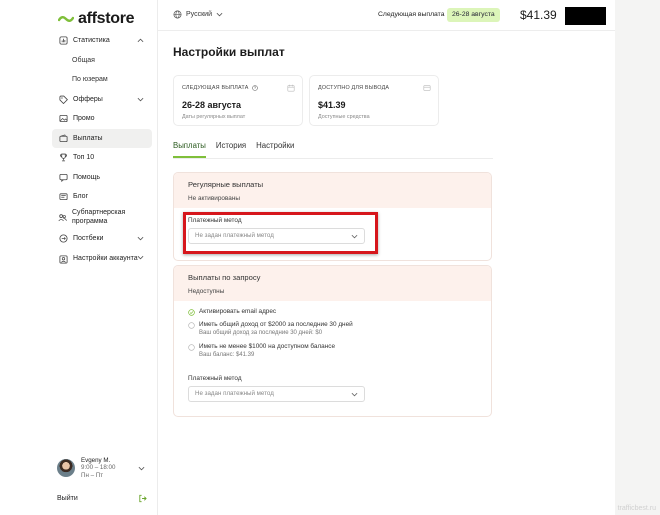  I want to click on sidebar-item-label: Промо, so click(84, 119).